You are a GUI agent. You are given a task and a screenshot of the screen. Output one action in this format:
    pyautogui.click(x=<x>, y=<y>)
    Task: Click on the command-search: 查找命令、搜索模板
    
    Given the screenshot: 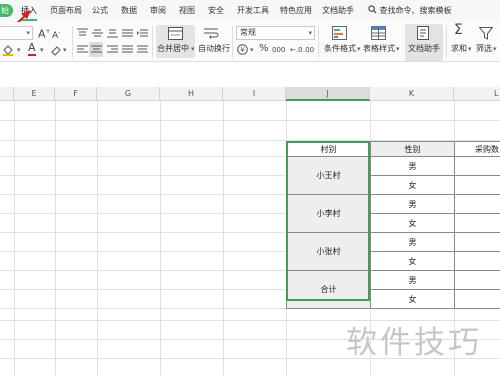 What is the action you would take?
    pyautogui.click(x=410, y=10)
    